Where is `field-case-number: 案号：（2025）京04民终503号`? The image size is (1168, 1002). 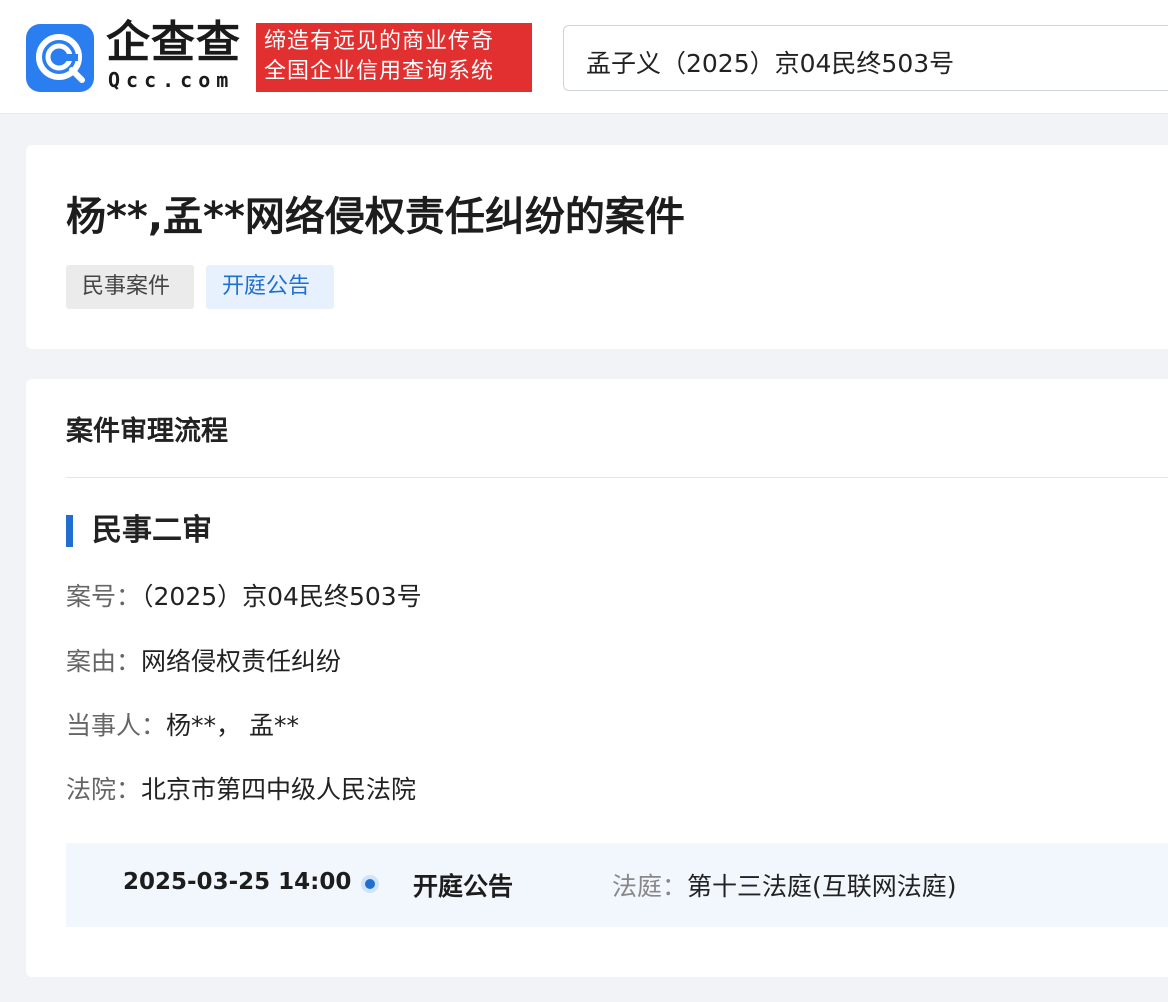
field-case-number: 案号：（2025）京04民终503号 is located at coordinates (244, 597).